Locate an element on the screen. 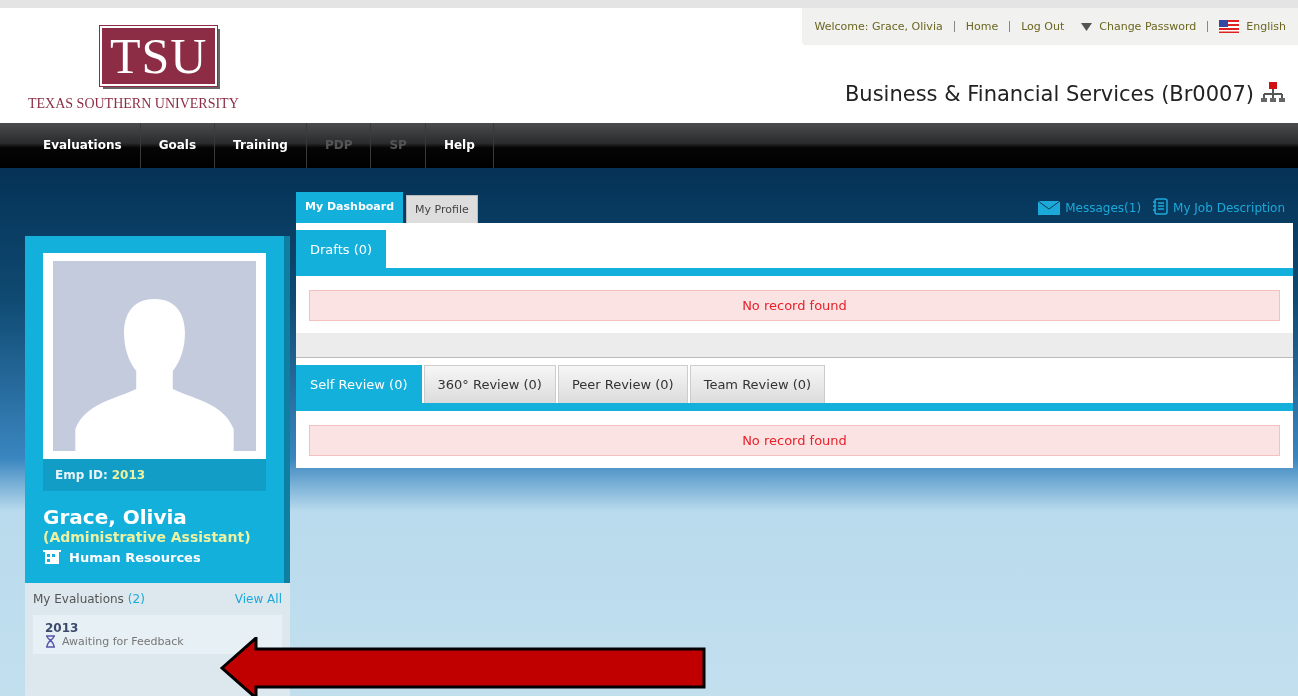  building-icon is located at coordinates (52, 557).